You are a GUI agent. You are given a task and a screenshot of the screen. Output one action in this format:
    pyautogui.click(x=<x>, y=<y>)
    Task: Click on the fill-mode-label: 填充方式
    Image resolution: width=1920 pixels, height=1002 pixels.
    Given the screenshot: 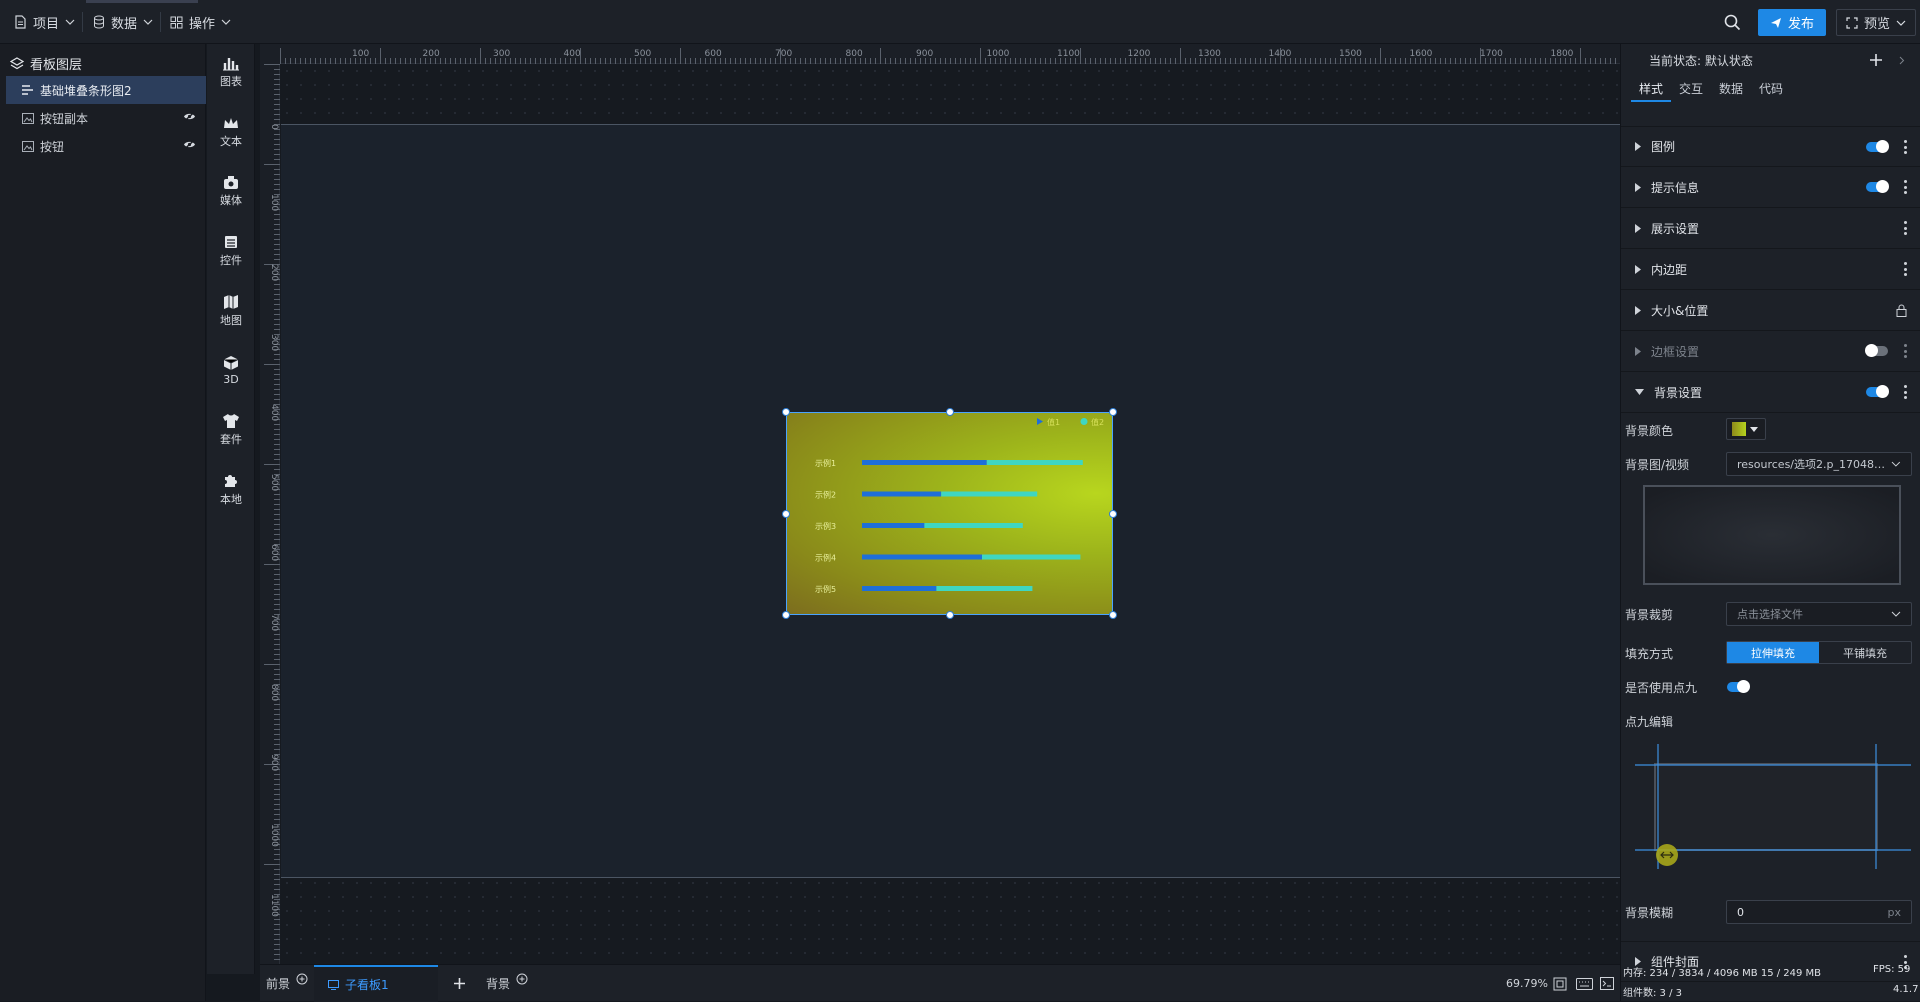 What is the action you would take?
    pyautogui.click(x=1649, y=654)
    